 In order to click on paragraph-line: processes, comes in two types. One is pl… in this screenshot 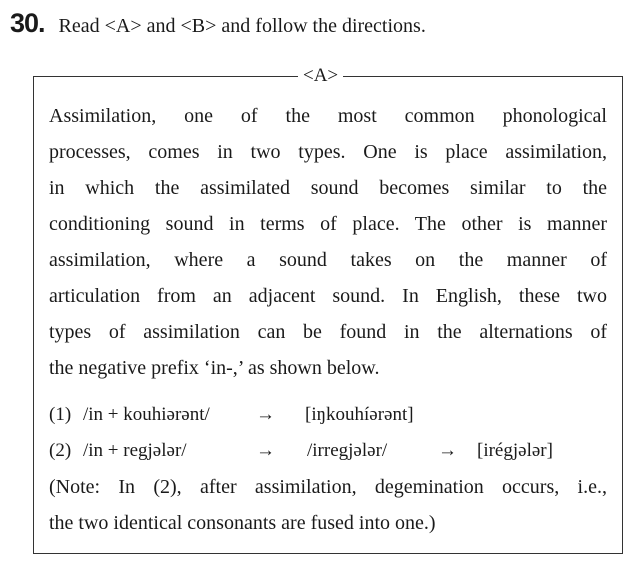, I will do `click(328, 152)`.